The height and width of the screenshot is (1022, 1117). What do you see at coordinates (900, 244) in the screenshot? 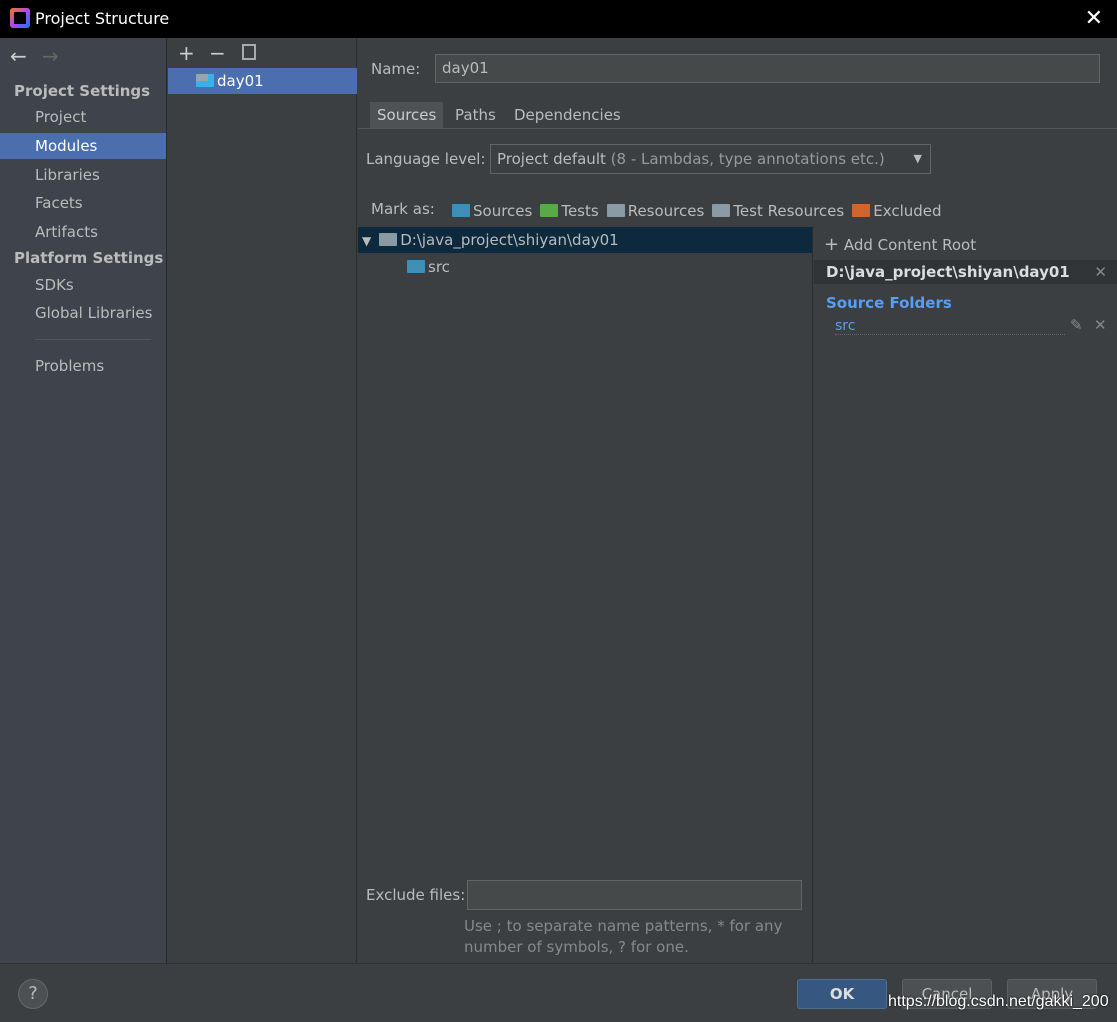
I see `add-content-root-button: + Add Content Root` at bounding box center [900, 244].